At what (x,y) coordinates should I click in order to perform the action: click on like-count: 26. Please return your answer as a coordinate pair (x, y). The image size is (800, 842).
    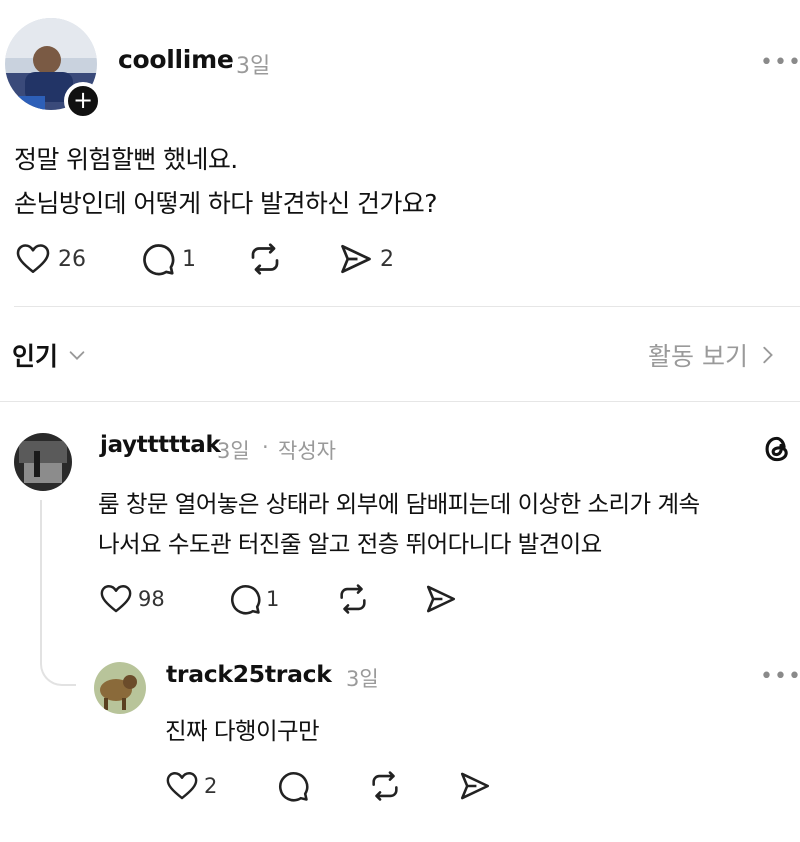
    Looking at the image, I should click on (72, 259).